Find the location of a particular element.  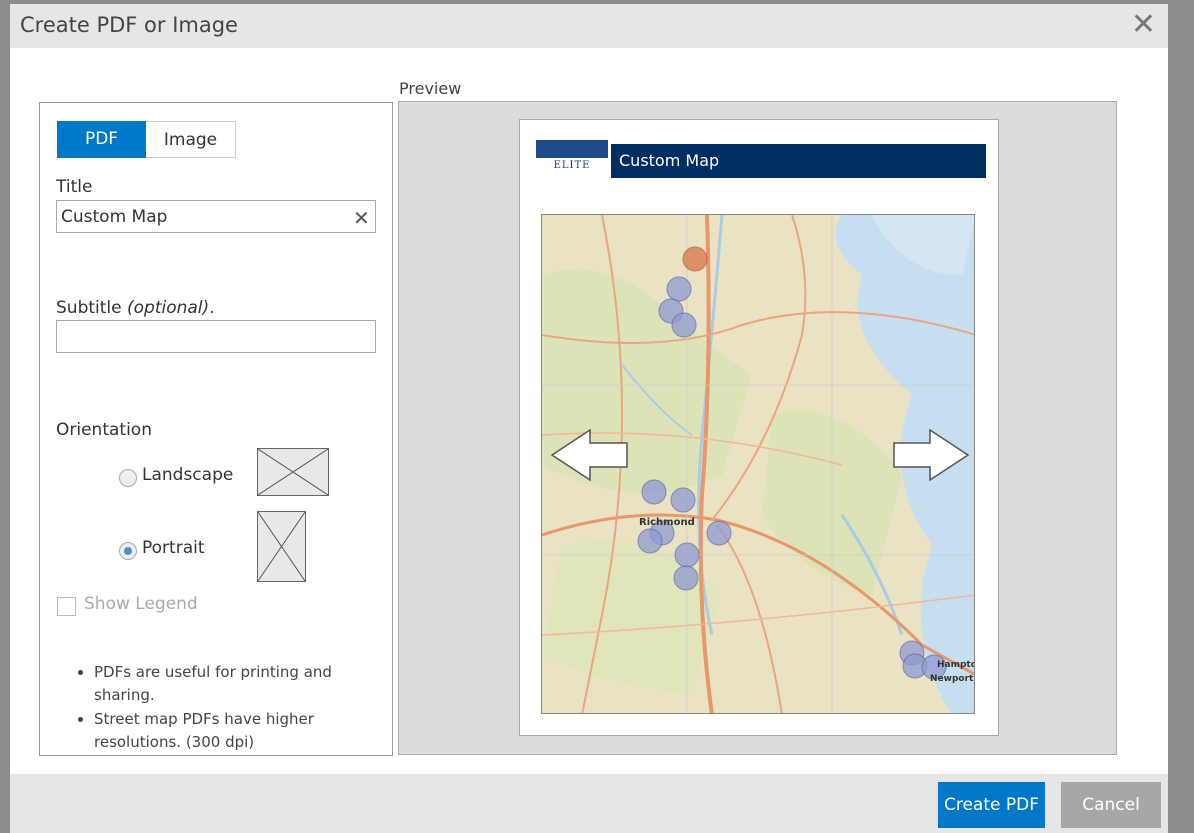

map-label-hampton: Hampton is located at coordinates (956, 665).